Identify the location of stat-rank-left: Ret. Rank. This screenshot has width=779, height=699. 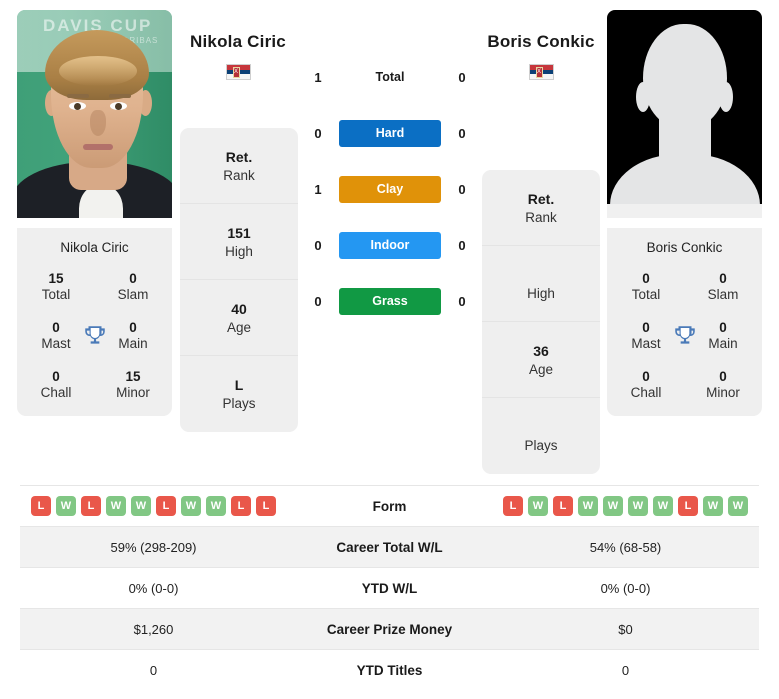
(239, 166).